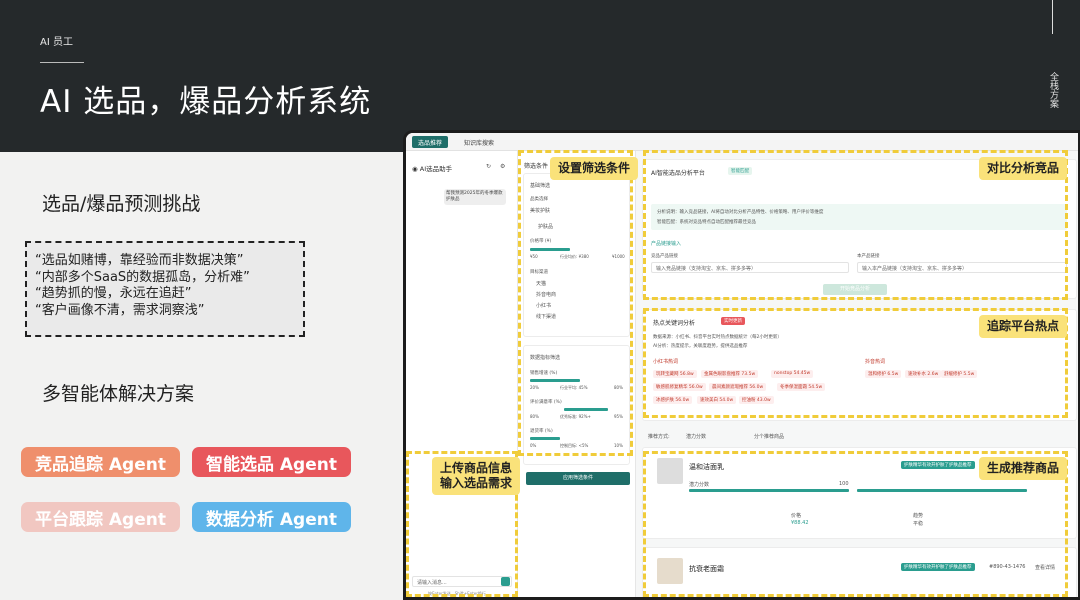 The width and height of the screenshot is (1080, 600). Describe the element at coordinates (118, 394) in the screenshot. I see `solution-title: 多智能体解决方案` at that location.